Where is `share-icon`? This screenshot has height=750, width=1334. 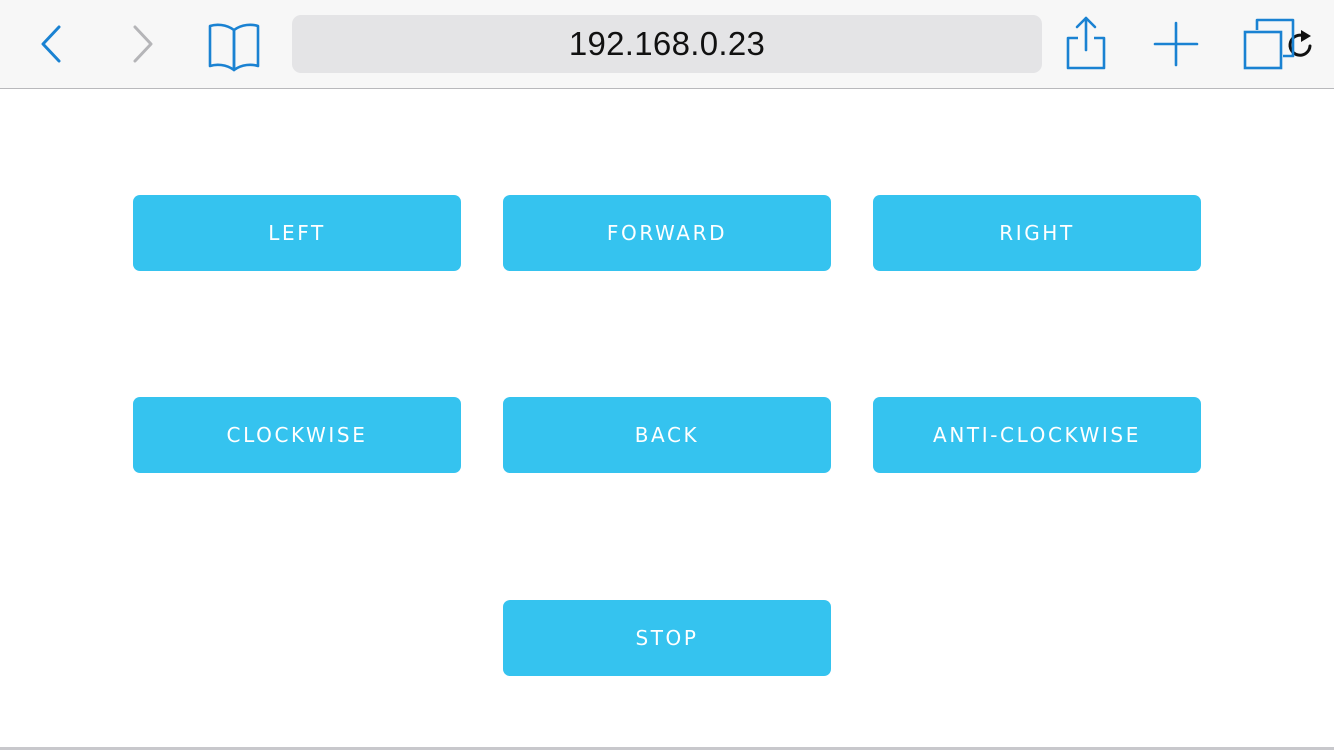 share-icon is located at coordinates (1086, 43).